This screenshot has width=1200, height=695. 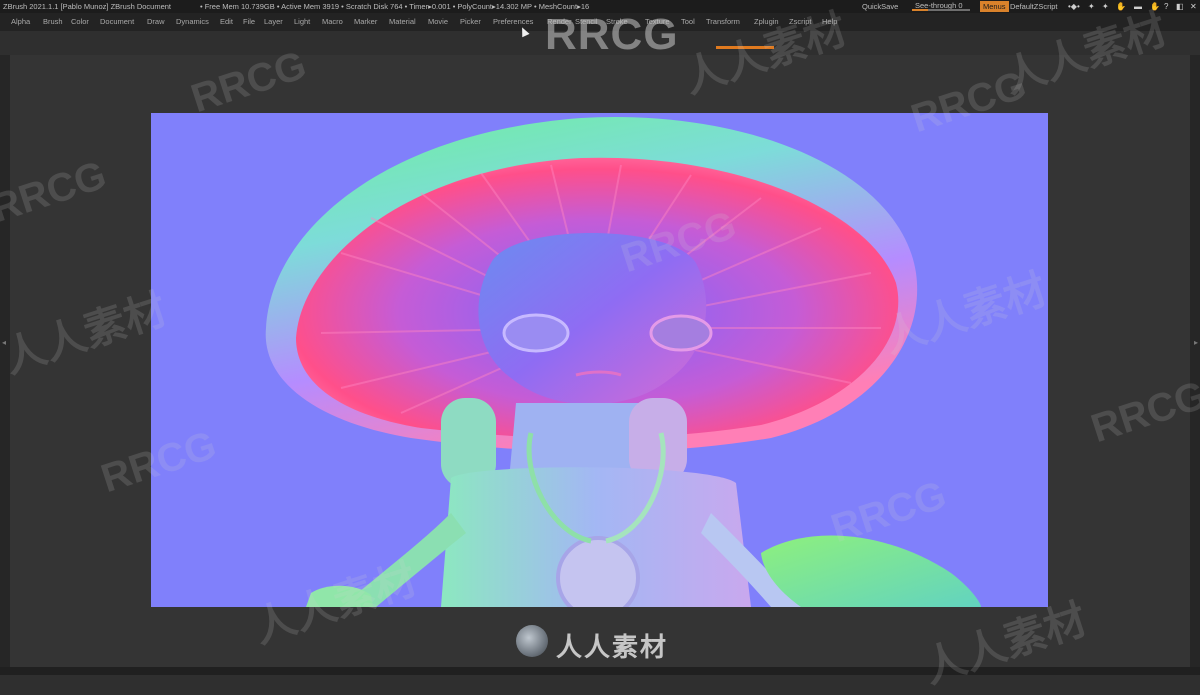 What do you see at coordinates (1091, 6) in the screenshot?
I see `layout-icon: ✦` at bounding box center [1091, 6].